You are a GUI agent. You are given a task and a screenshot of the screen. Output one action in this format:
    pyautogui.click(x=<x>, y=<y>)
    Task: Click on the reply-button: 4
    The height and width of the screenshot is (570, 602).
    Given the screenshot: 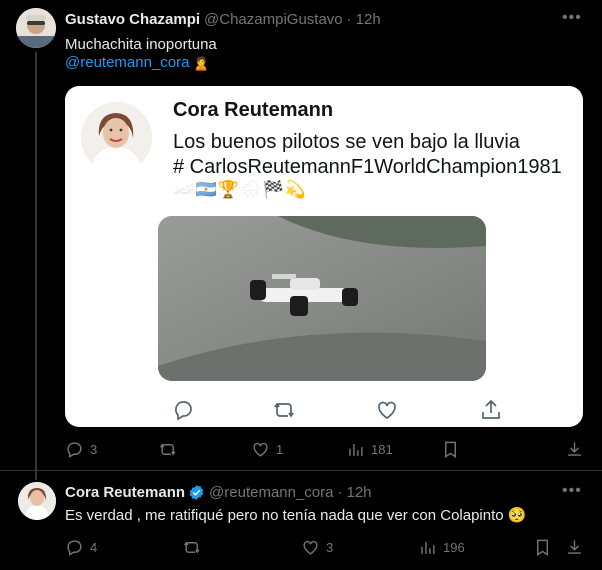 What is the action you would take?
    pyautogui.click(x=81, y=547)
    